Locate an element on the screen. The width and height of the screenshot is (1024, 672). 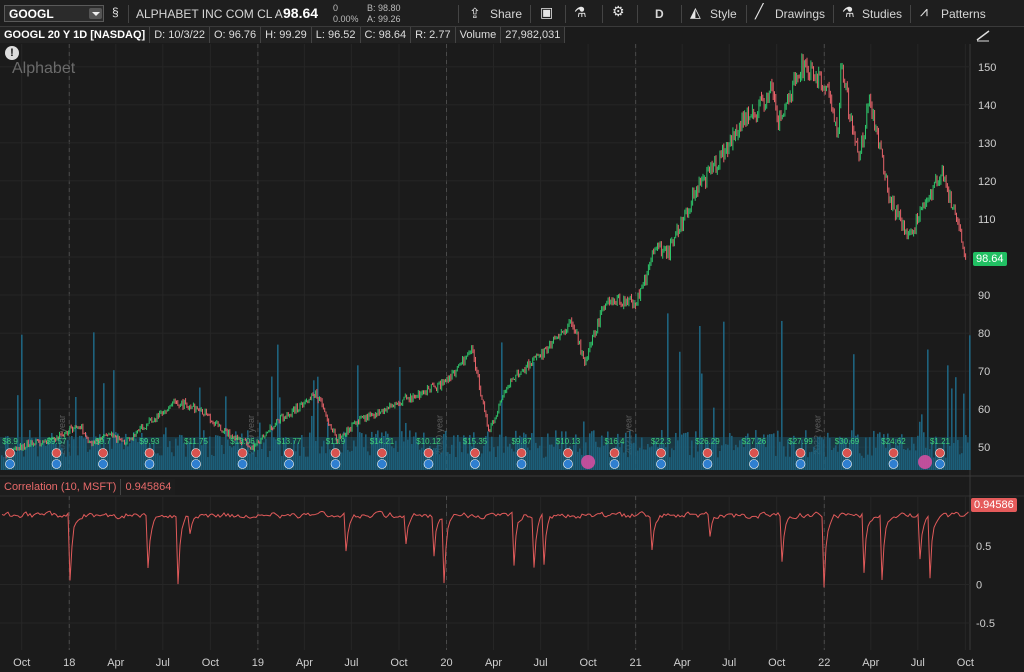
chart-title: GOOGL 20 Y 1D [NASDAQ] is located at coordinates (75, 35).